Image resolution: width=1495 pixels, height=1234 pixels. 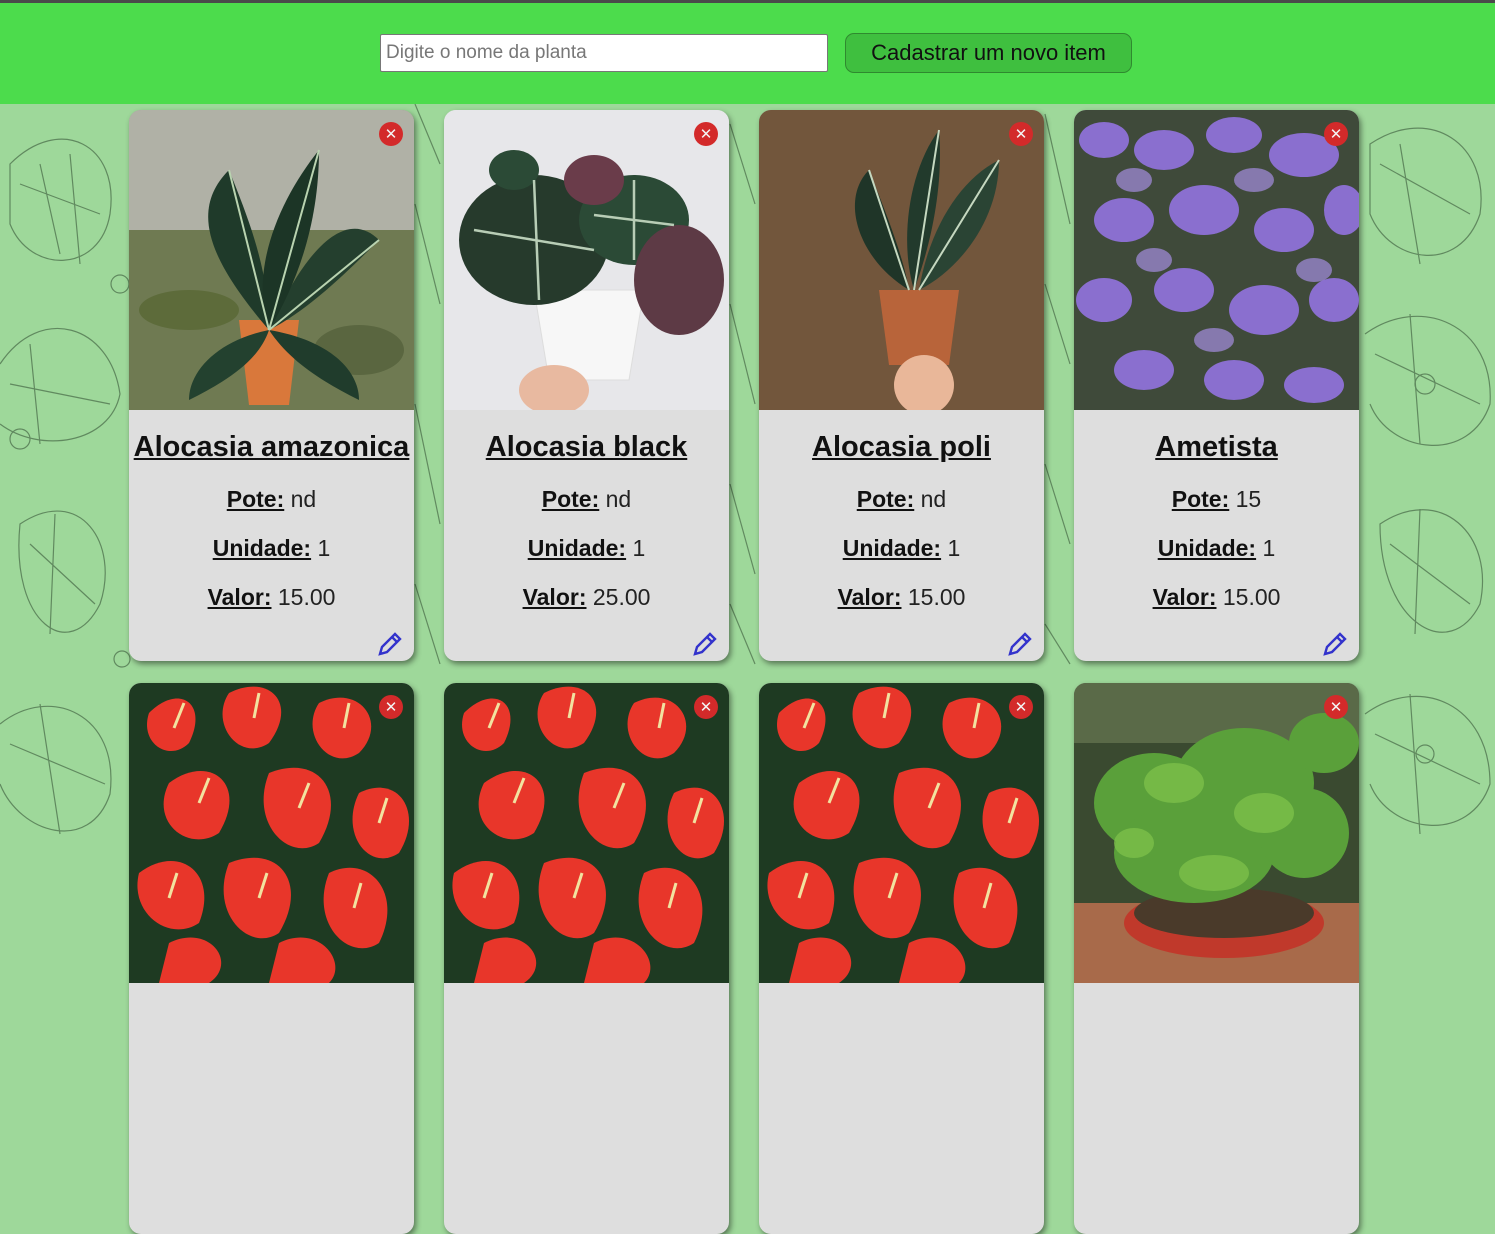 I want to click on valor-value: 25.00, so click(x=621, y=597).